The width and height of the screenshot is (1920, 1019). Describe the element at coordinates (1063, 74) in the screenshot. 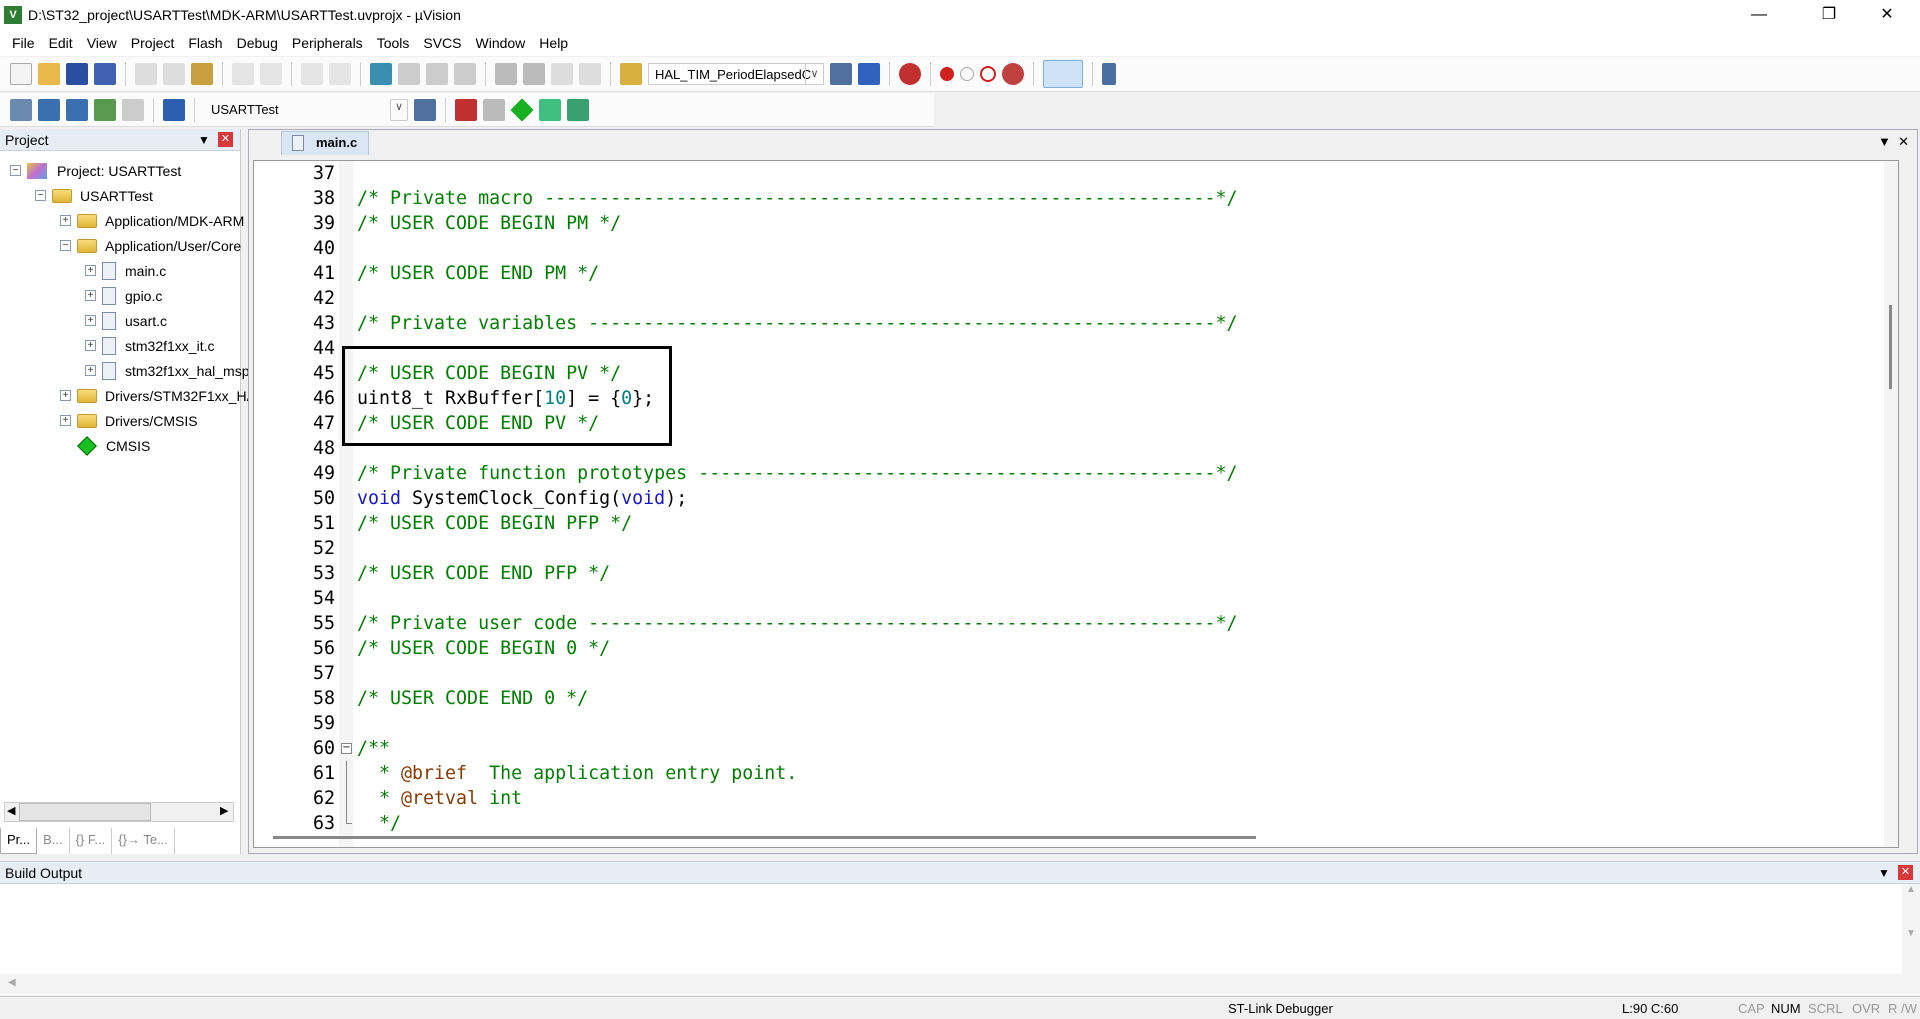

I see `window-layout-icon` at that location.